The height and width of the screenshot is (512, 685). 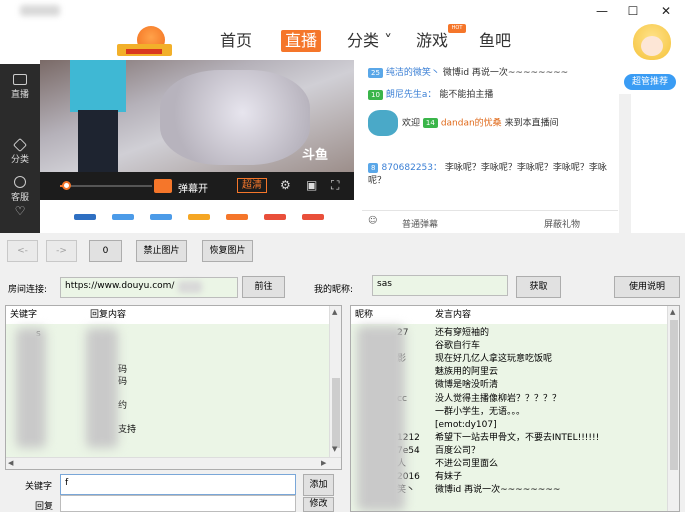 I want to click on chat-message: 欢迎 14 dandan的忧桑 来到本直播间, so click(x=488, y=123).